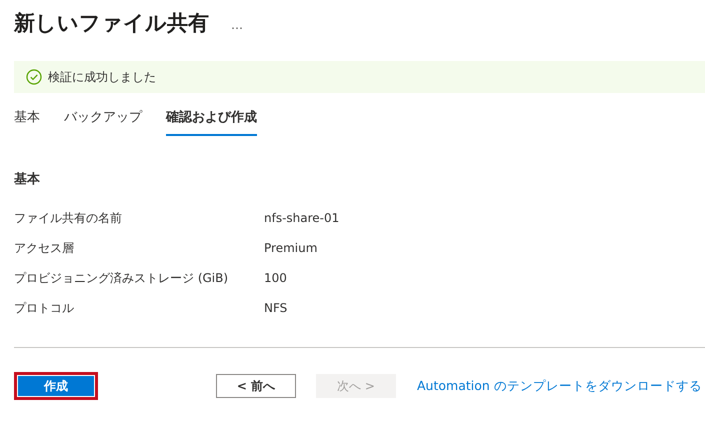 This screenshot has width=705, height=431. I want to click on create-button: 作成, so click(56, 386).